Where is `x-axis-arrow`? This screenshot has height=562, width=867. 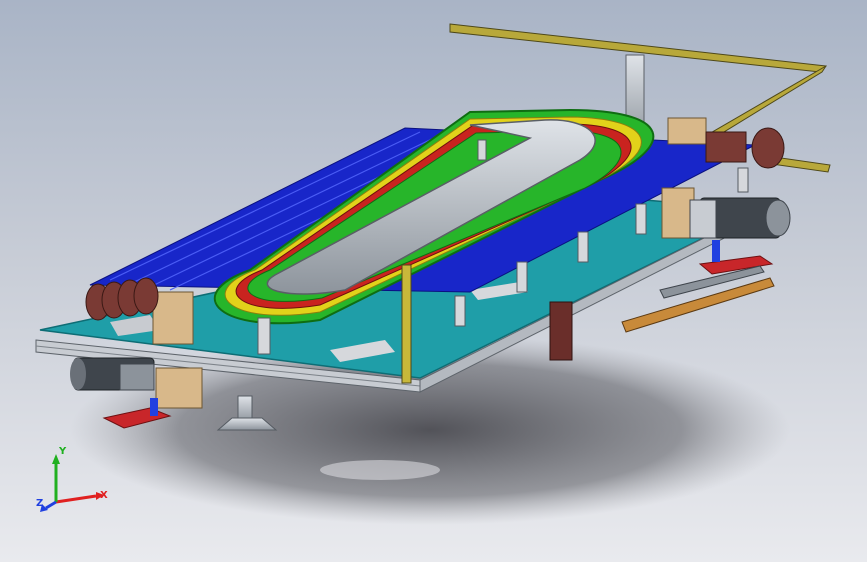
x-axis-arrow is located at coordinates (76, 499).